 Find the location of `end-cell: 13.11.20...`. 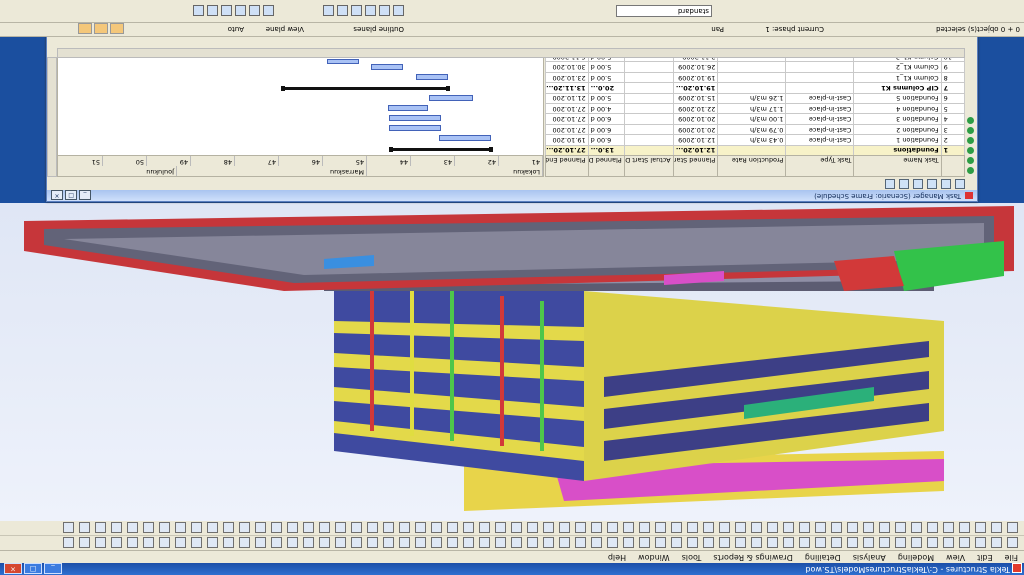

end-cell: 13.11.20... is located at coordinates (567, 88).